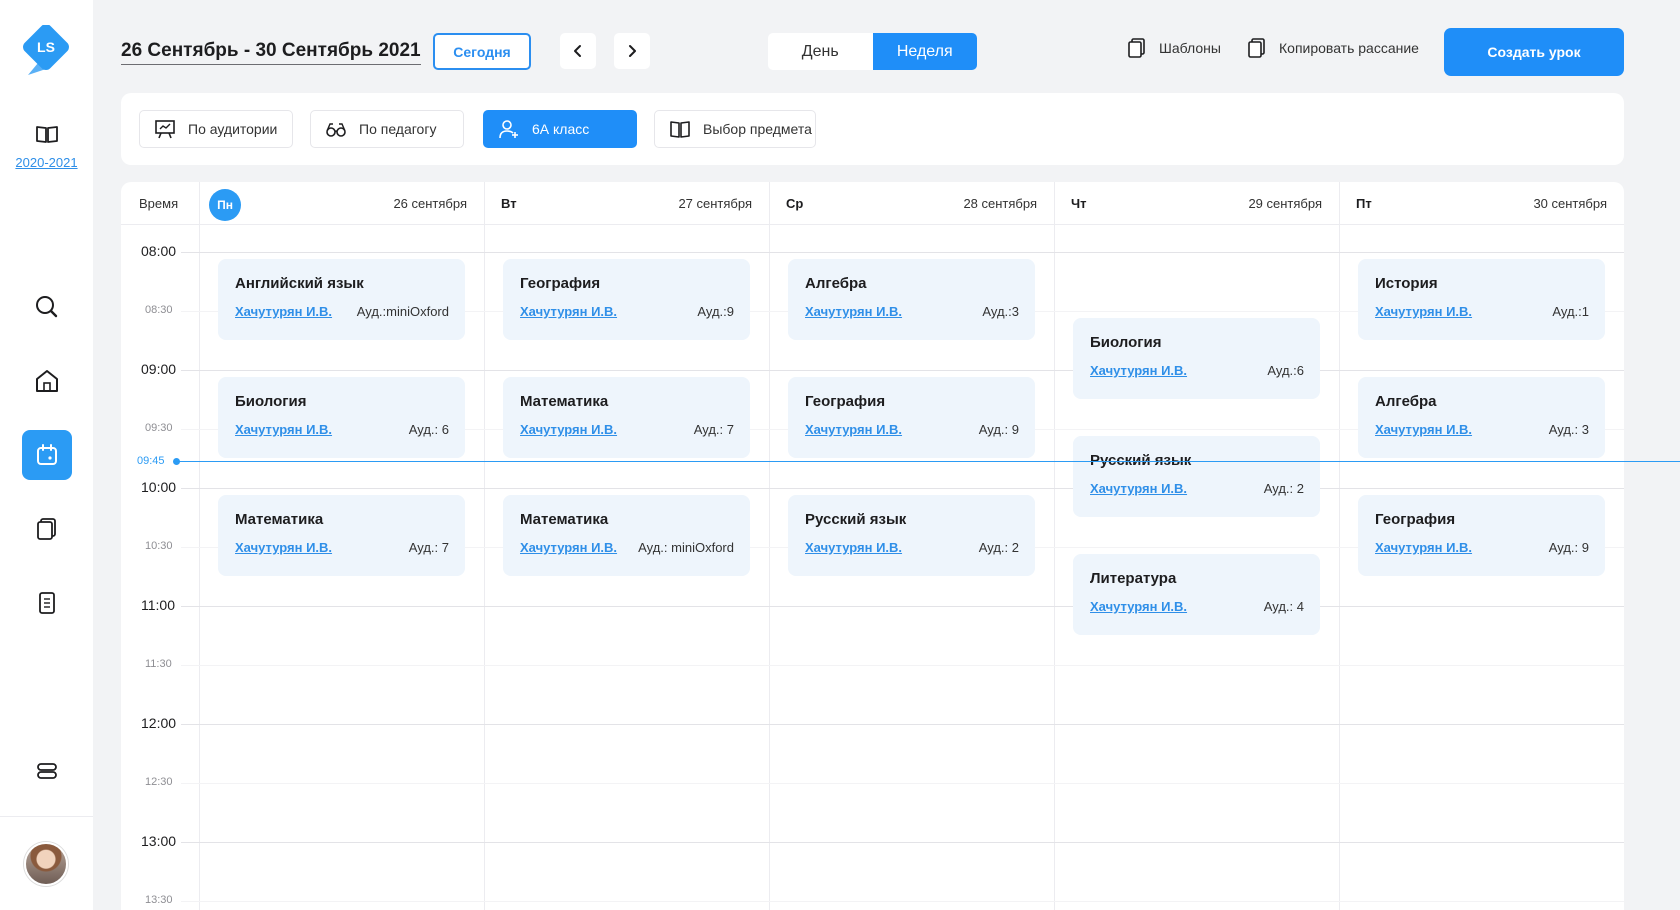 The height and width of the screenshot is (910, 1680). What do you see at coordinates (1079, 203) in the screenshot?
I see `day-abbr: Чт` at bounding box center [1079, 203].